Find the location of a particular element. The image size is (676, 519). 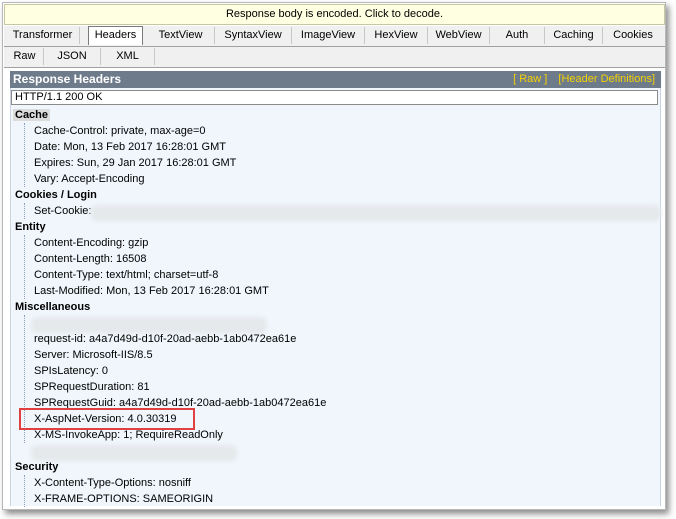

header-line: Content-Length: 16508 is located at coordinates (90, 259).